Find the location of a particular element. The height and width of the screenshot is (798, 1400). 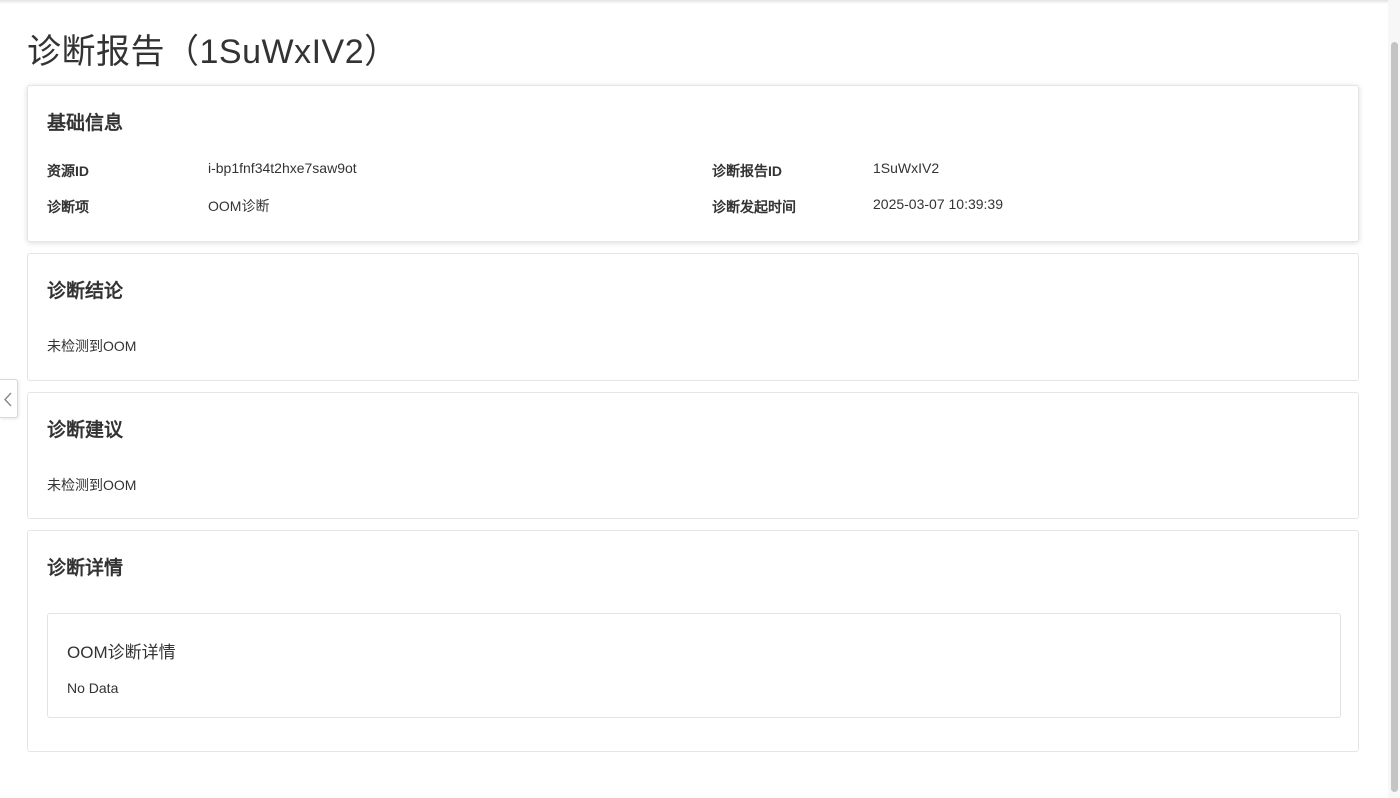

start-time-label: 诊断发起时间 is located at coordinates (754, 207).